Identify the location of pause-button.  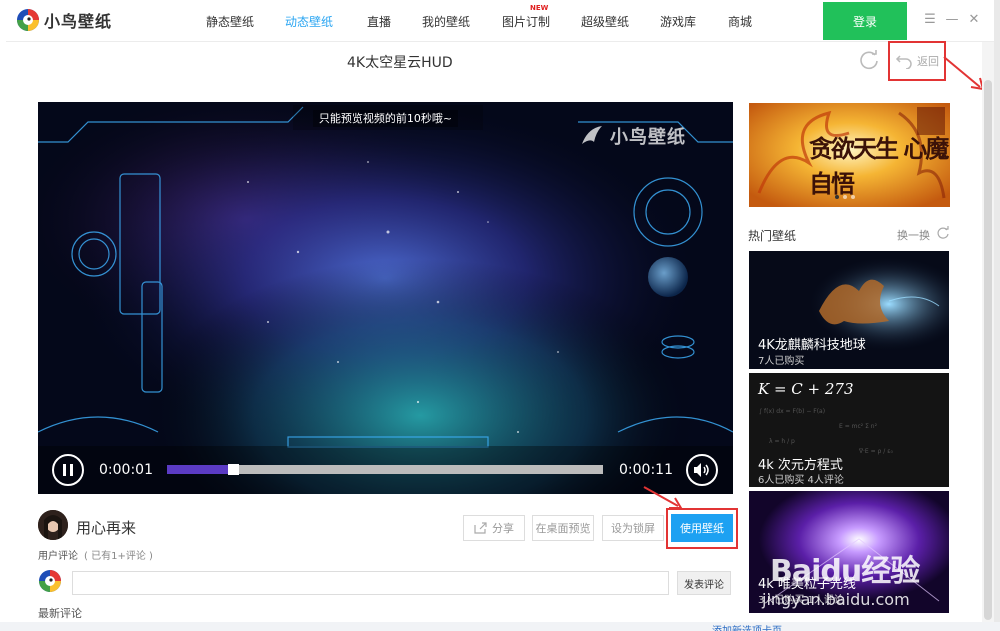
(68, 470).